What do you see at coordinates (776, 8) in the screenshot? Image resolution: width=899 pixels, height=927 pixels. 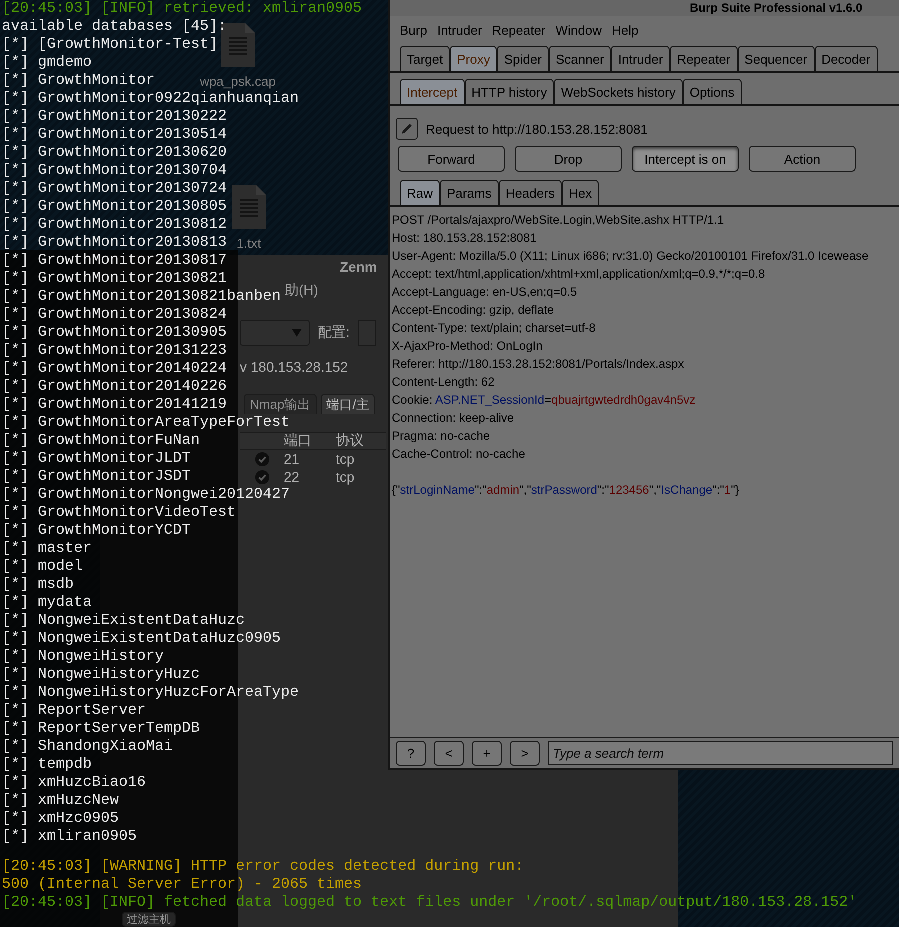 I see `window-title: Burp Suite Professional v1.6.0` at bounding box center [776, 8].